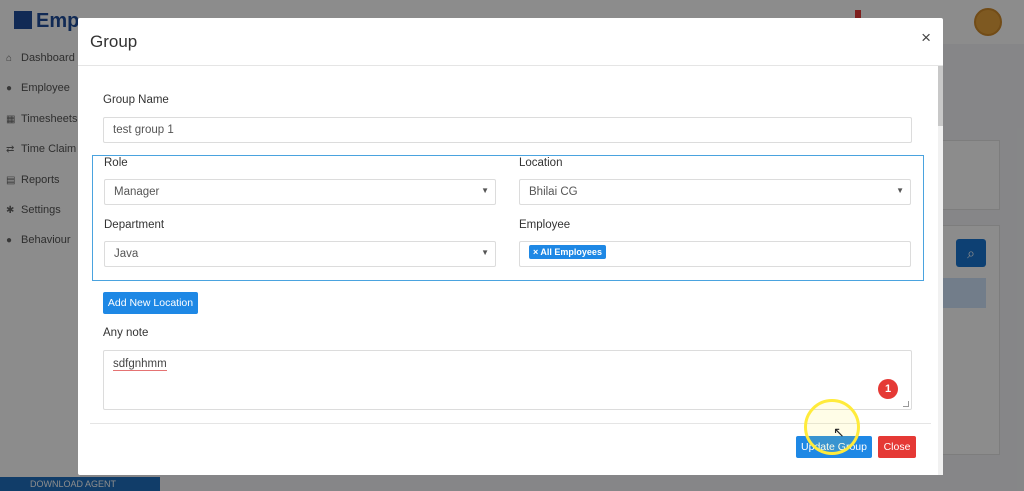 Image resolution: width=1024 pixels, height=491 pixels. Describe the element at coordinates (940, 270) in the screenshot. I see `modal-scrollbar` at that location.